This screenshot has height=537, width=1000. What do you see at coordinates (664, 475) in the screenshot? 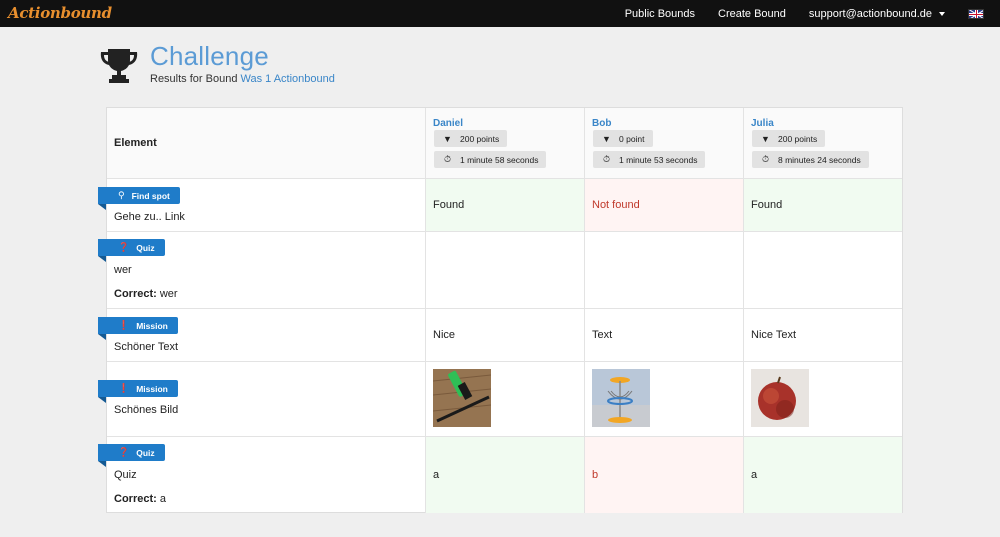
I see `answer-cell: b` at bounding box center [664, 475].